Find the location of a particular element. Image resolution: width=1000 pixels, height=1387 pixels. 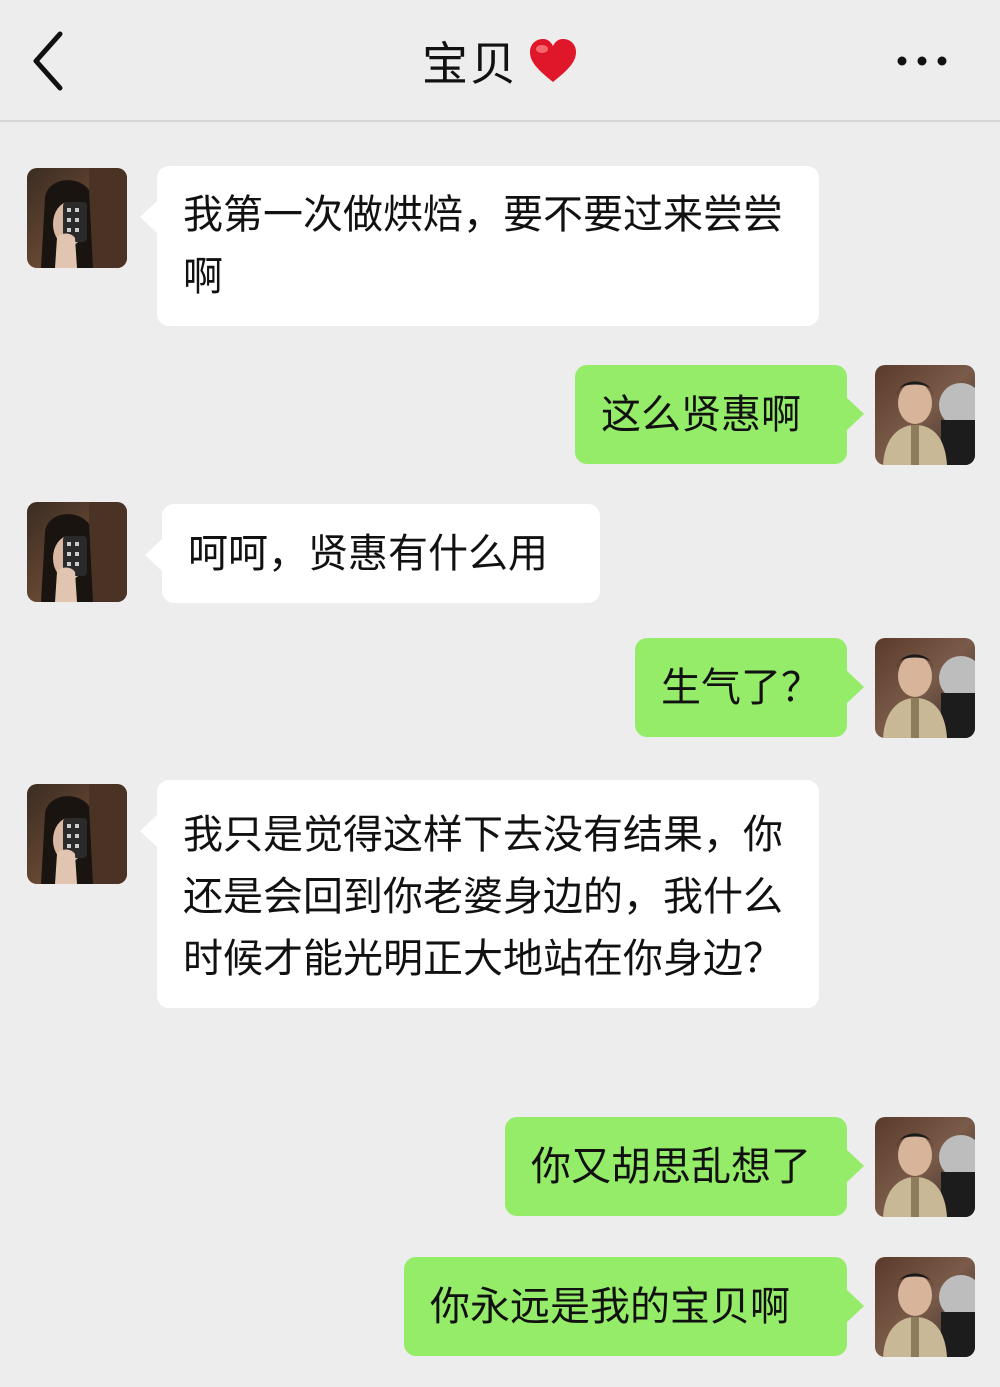

message-text: 呵呵，贤惠有什么用 is located at coordinates (368, 554).